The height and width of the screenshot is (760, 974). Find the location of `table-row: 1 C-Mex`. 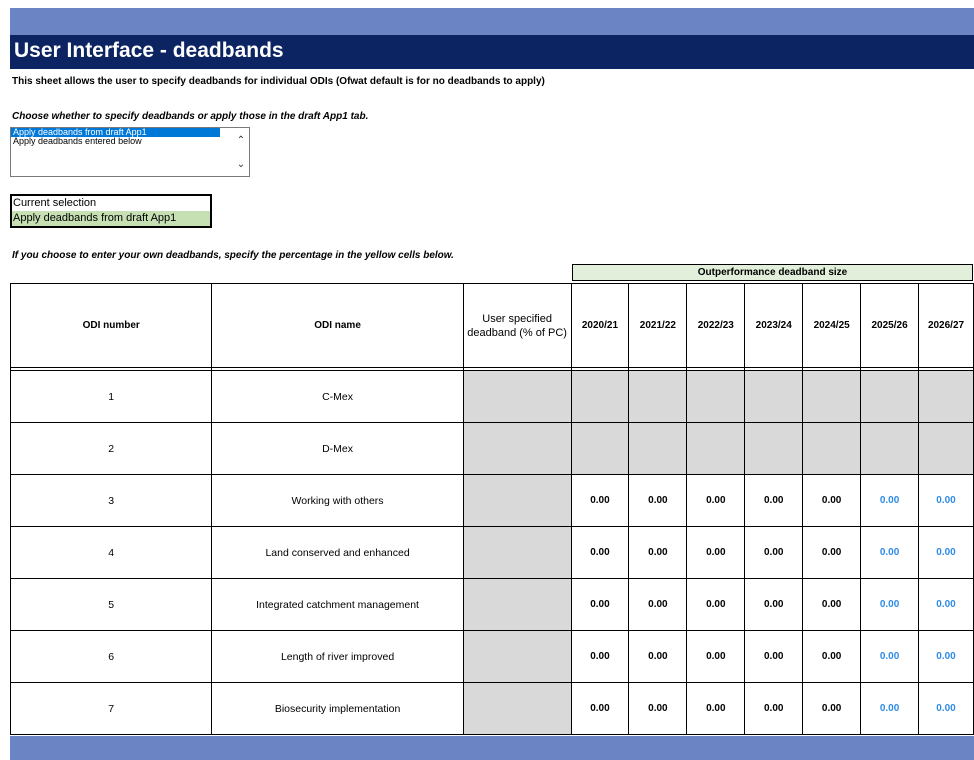

table-row: 1 C-Mex is located at coordinates (491, 396).